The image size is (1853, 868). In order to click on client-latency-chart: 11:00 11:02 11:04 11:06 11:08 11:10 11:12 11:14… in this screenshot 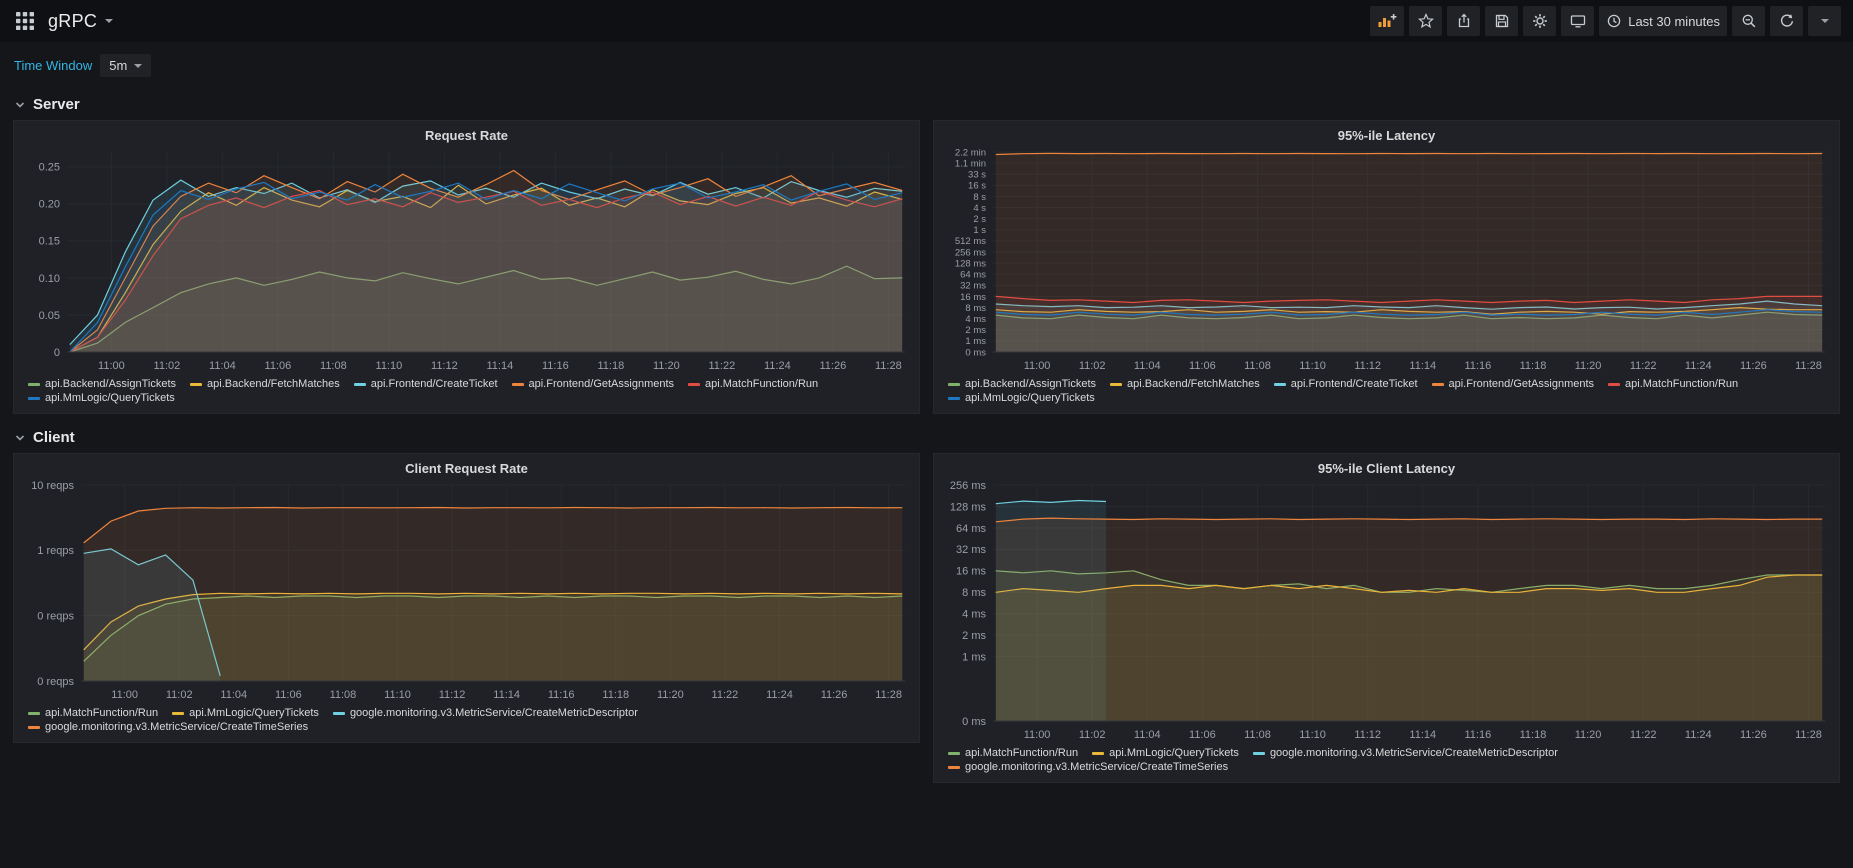, I will do `click(1387, 612)`.